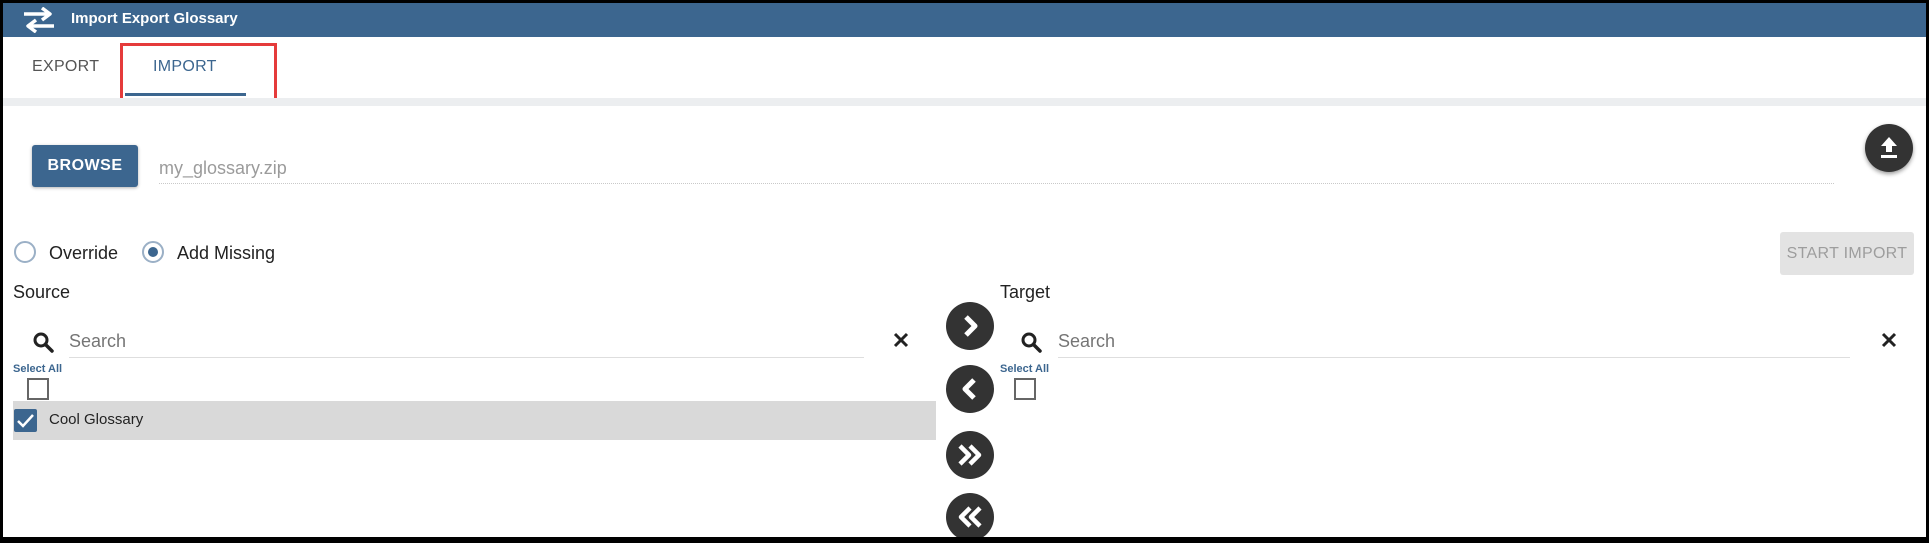 Image resolution: width=1929 pixels, height=543 pixels. I want to click on target-select-all-checkbox, so click(1025, 389).